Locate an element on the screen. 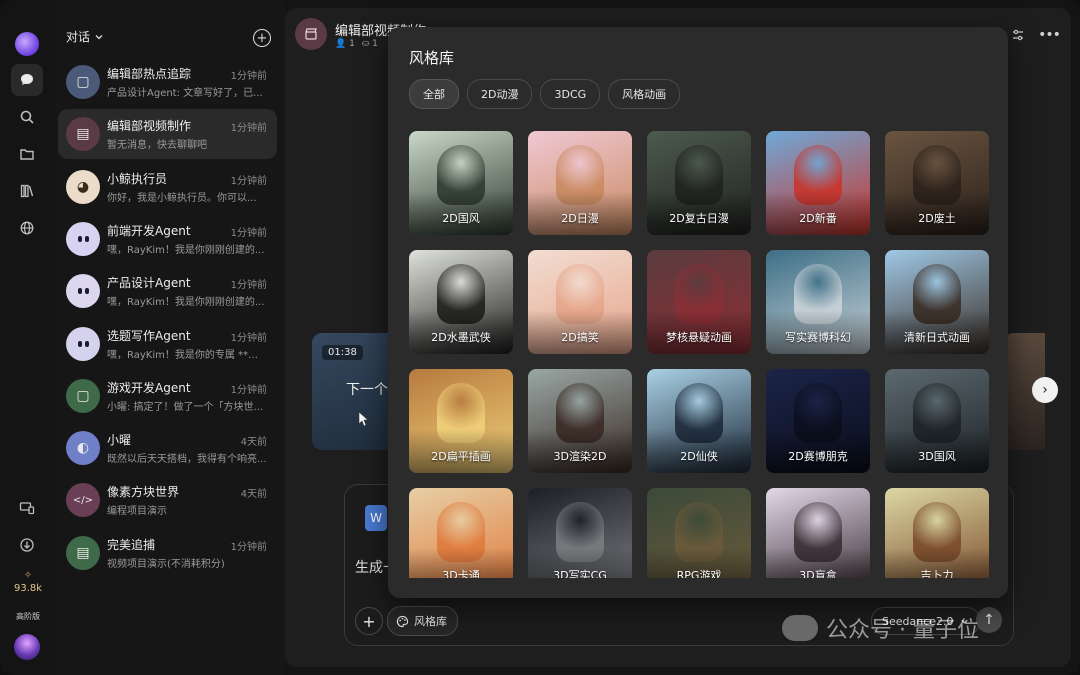 The image size is (1080, 675). planet-icon: ◐ is located at coordinates (83, 448).